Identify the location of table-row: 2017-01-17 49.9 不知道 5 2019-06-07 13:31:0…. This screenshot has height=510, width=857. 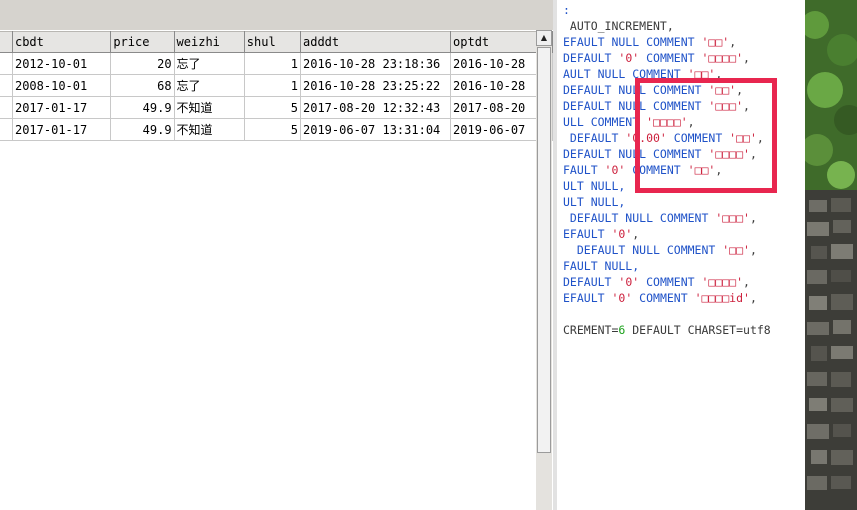
(276, 129).